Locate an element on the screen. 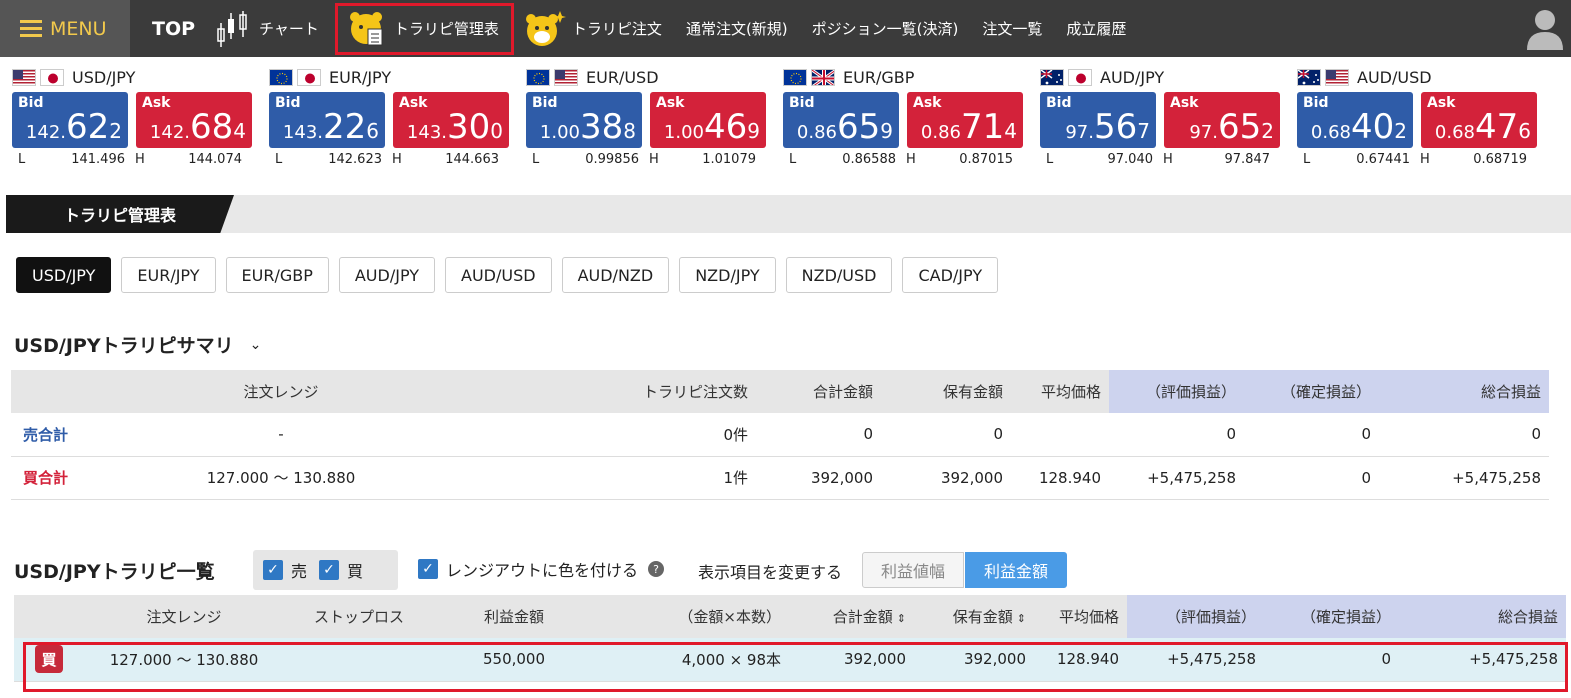 This screenshot has height=698, width=1571. buy-total-label: 買合計 is located at coordinates (51, 478).